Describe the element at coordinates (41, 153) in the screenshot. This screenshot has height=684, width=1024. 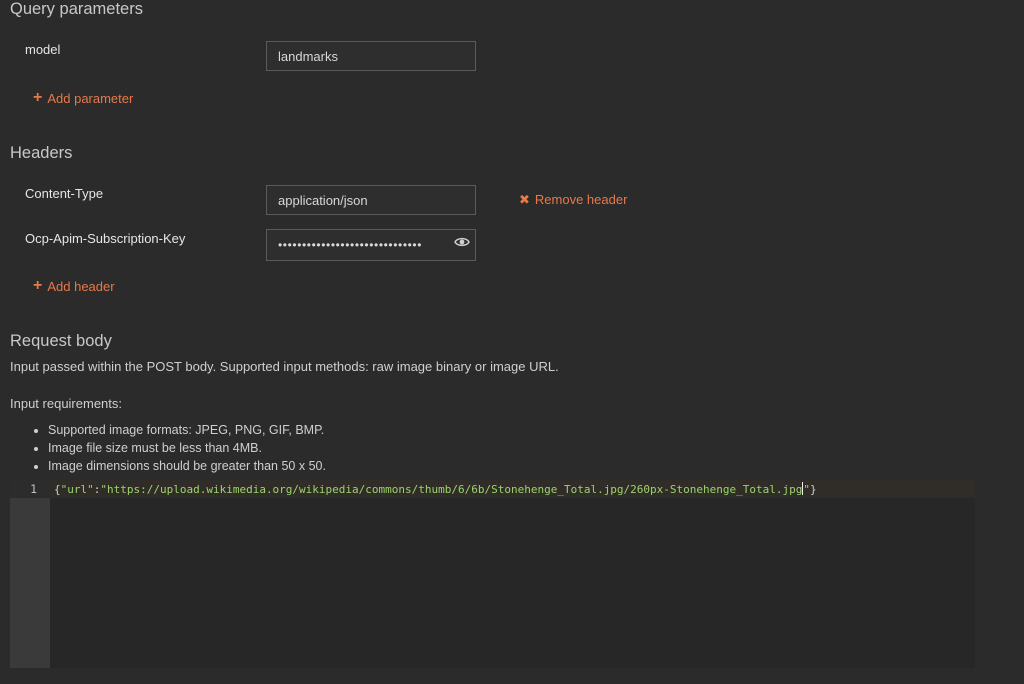
I see `headers-title: Headers` at that location.